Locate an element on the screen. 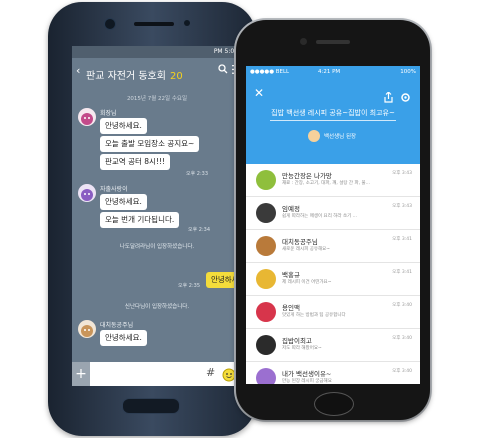 The image size is (478, 438). member-preview: 새로운 레시피 공유해요~ is located at coordinates (306, 249).